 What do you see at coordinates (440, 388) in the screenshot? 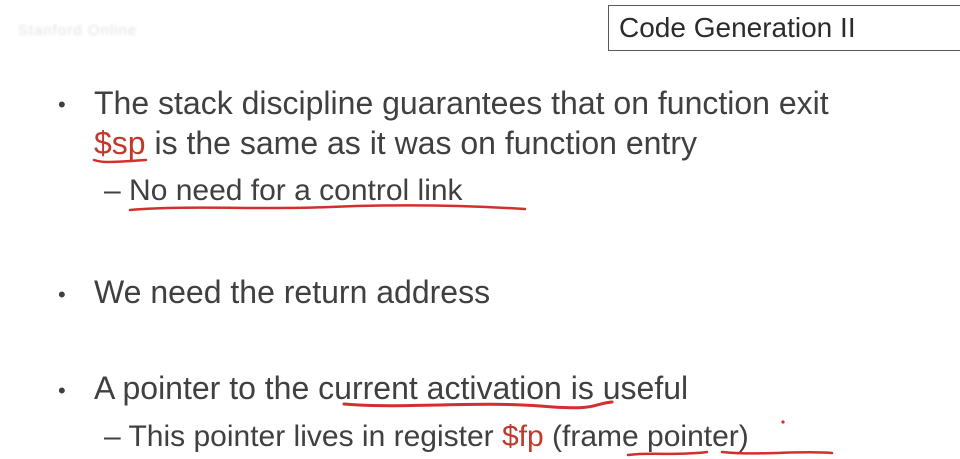
I see `bullet-3-emph: current activation` at bounding box center [440, 388].